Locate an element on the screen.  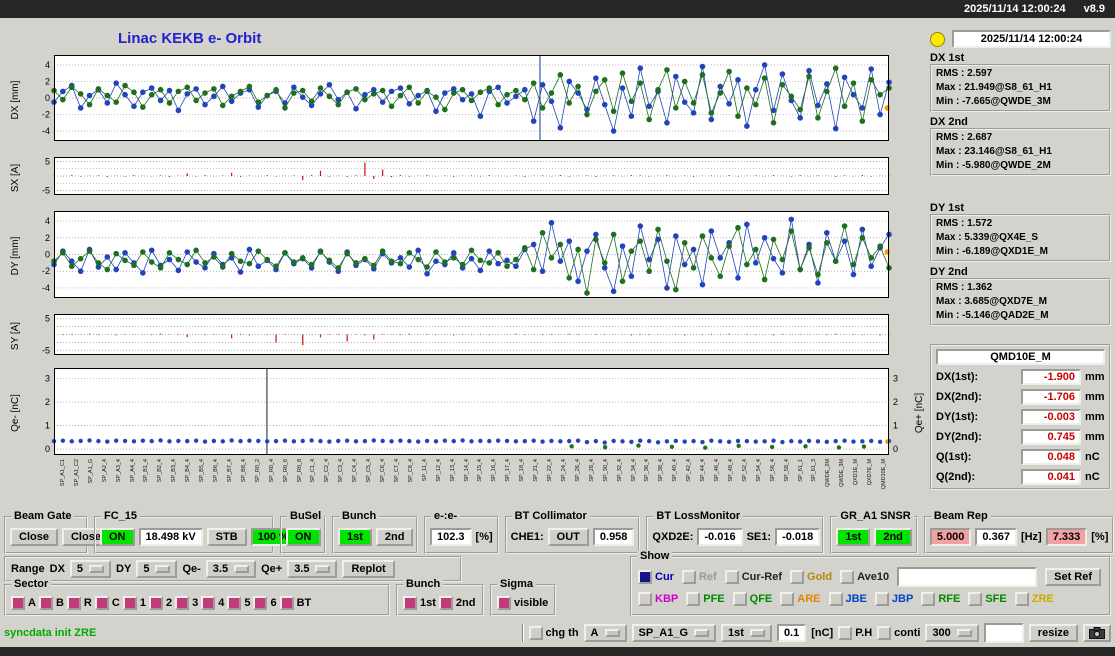
plot-row-sy: SY [A] 5 -5 is located at coordinates (464, 336).